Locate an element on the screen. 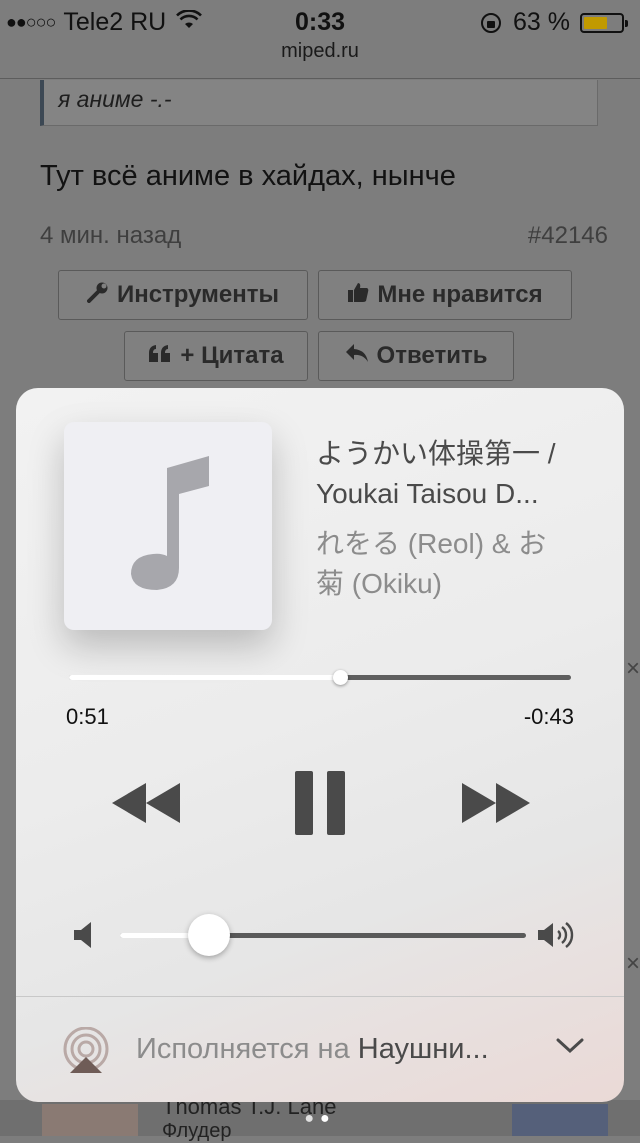  status-right: 63 % is located at coordinates (554, 22).